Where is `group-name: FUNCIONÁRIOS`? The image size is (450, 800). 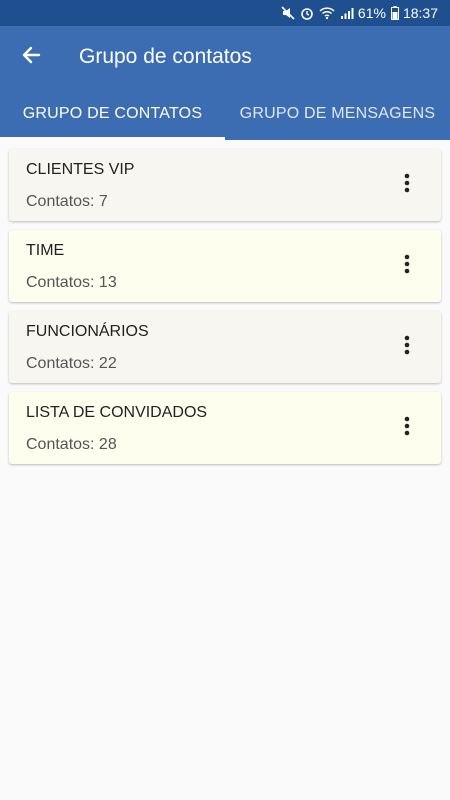 group-name: FUNCIONÁRIOS is located at coordinates (87, 331).